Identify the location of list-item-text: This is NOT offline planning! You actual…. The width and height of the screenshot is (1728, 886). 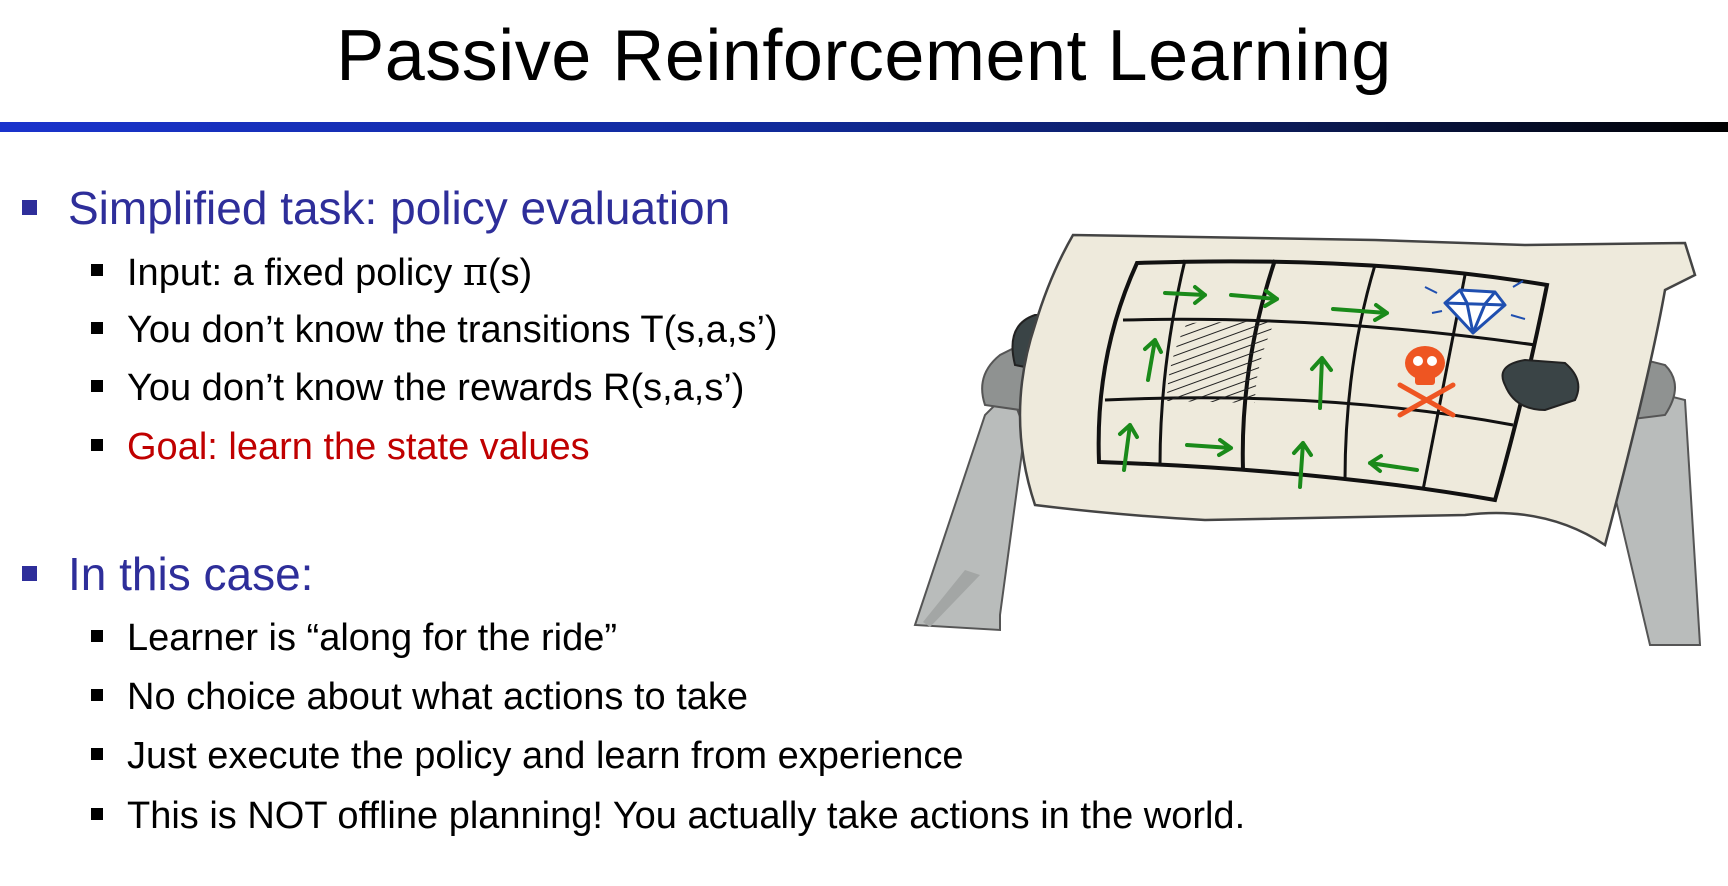
(686, 816).